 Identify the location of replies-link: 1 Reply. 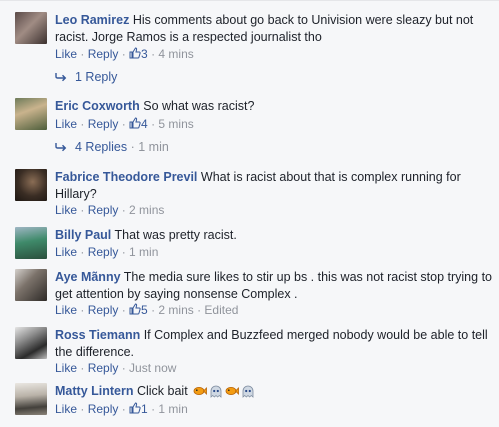
(86, 77).